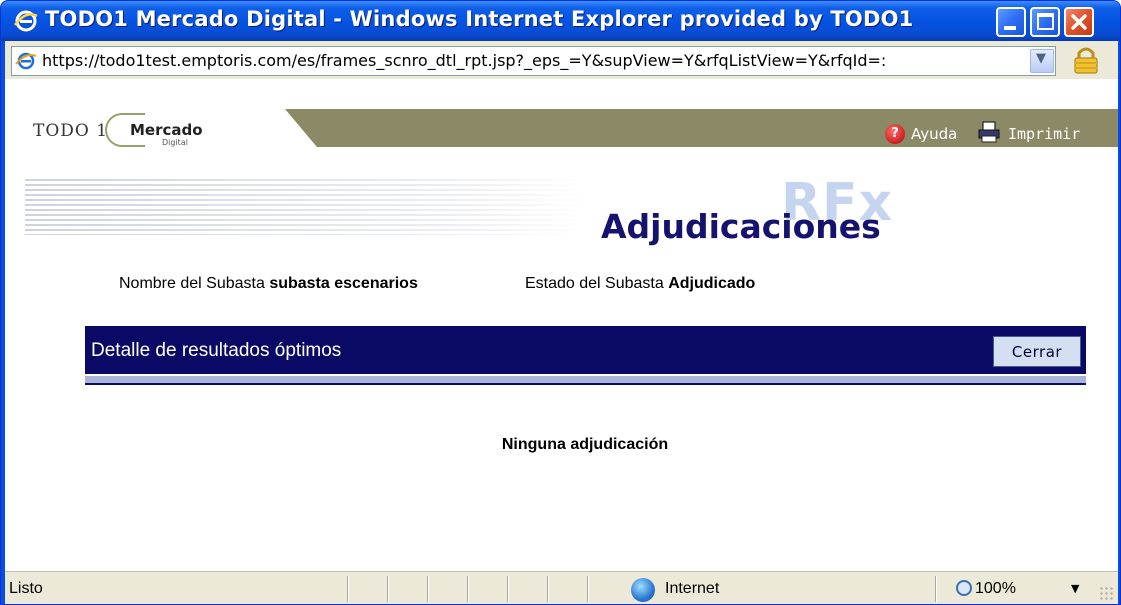  What do you see at coordinates (989, 132) in the screenshot?
I see `printer-icon` at bounding box center [989, 132].